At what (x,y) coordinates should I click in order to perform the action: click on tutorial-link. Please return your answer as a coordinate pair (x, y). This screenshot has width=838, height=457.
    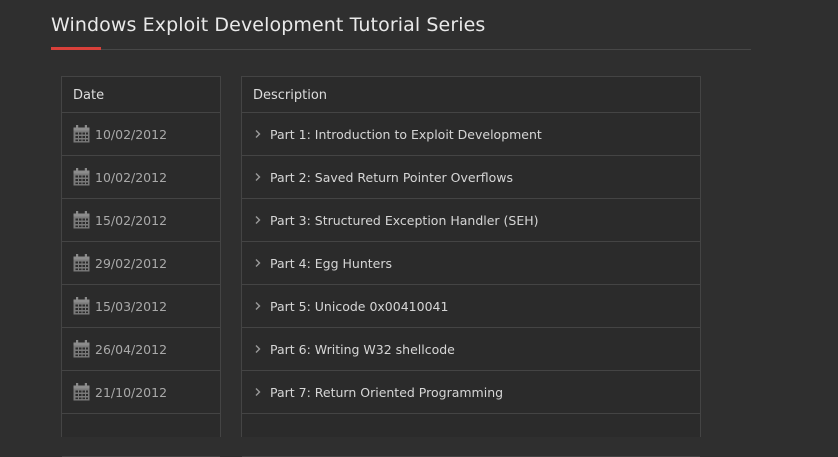
    Looking at the image, I should click on (471, 435).